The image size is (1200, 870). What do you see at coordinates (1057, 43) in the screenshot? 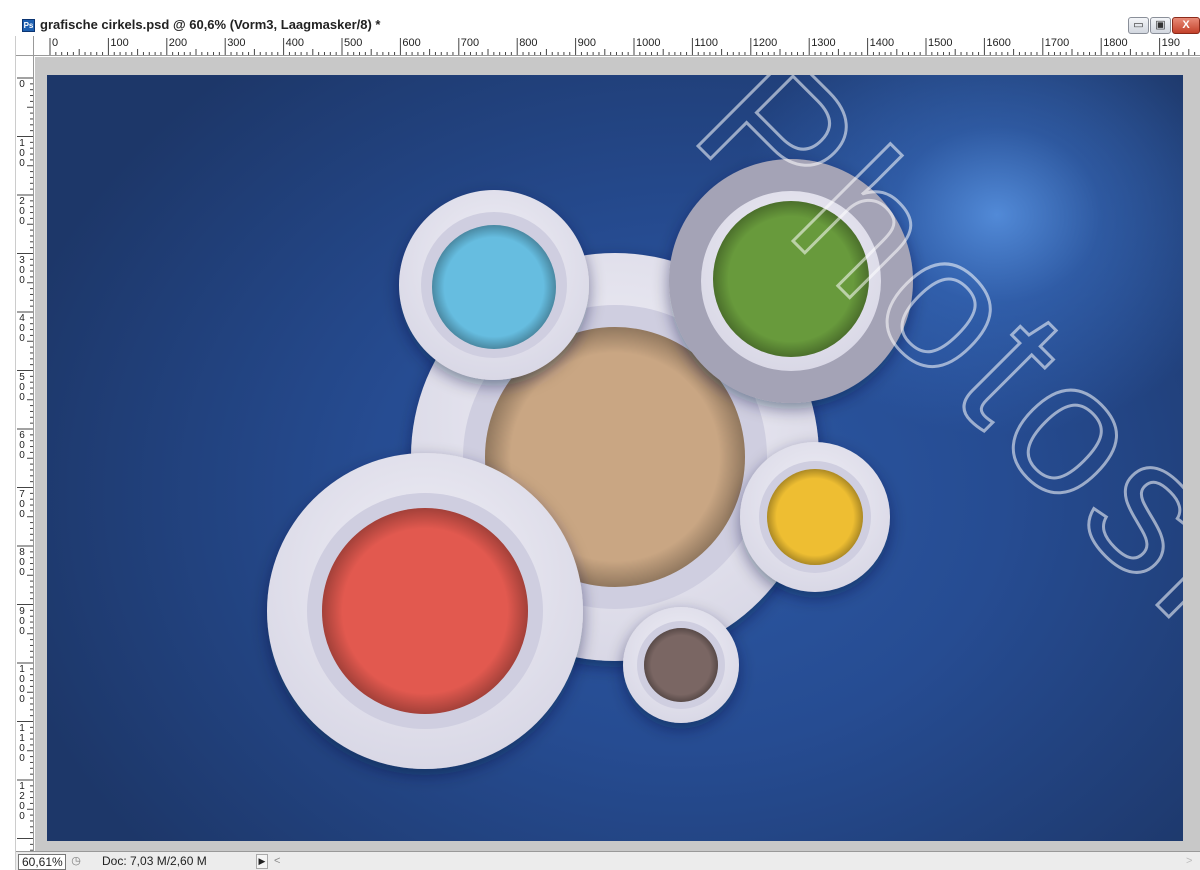
I see `ruler-label: 1700` at bounding box center [1057, 43].